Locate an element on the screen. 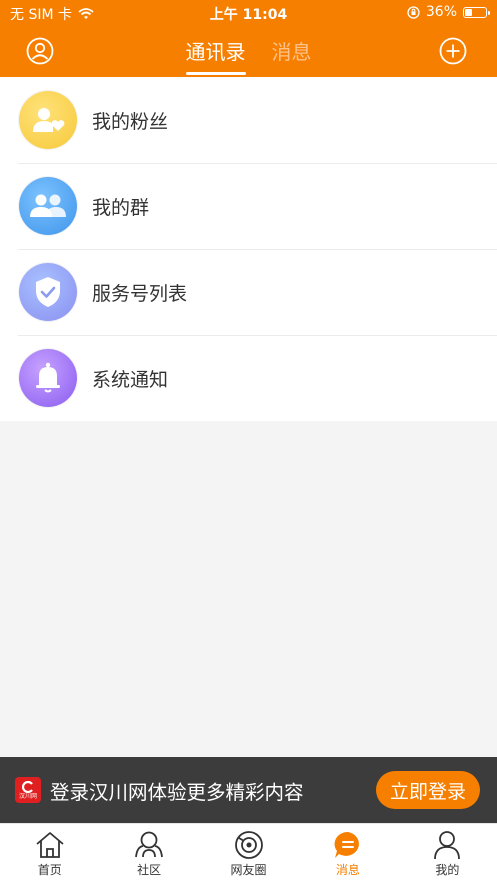 This screenshot has height=883, width=497. bottom-tab-bar: 首页 社区 网友圈 消息 我的 is located at coordinates (248, 853).